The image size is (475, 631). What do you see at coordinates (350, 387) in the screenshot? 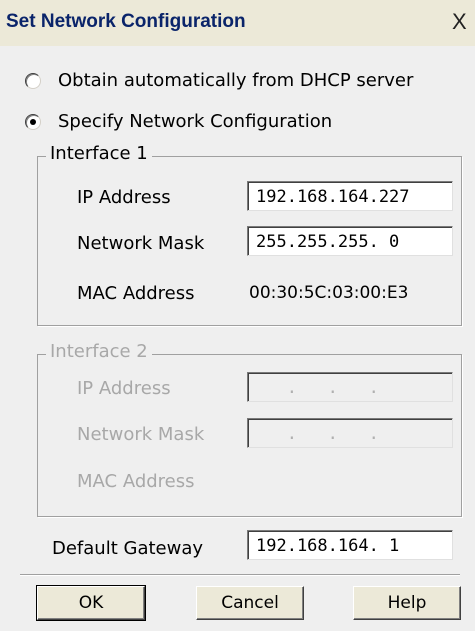
I see `interface2-ip-input: . . .` at bounding box center [350, 387].